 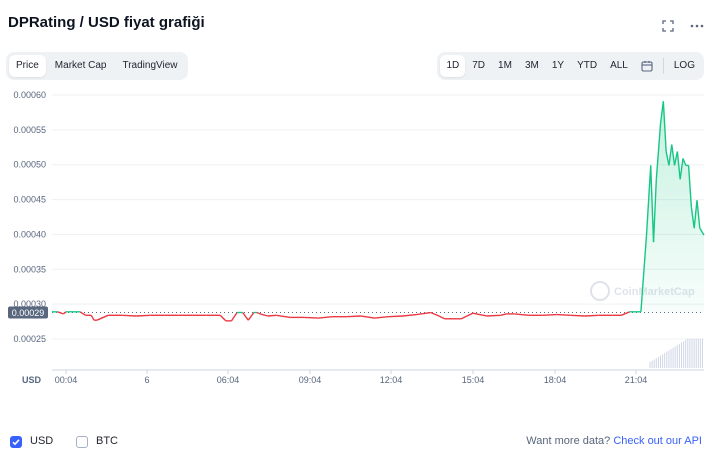 What do you see at coordinates (149, 66) in the screenshot?
I see `tab-tradingview: TradingView` at bounding box center [149, 66].